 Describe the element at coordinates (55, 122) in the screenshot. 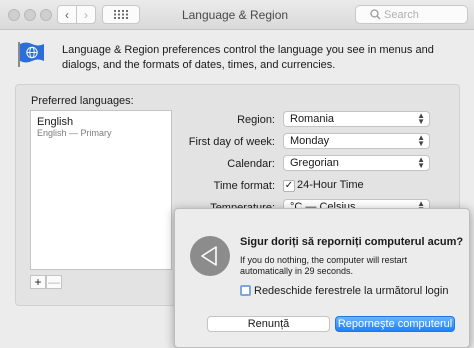

I see `language-item-english: English` at that location.